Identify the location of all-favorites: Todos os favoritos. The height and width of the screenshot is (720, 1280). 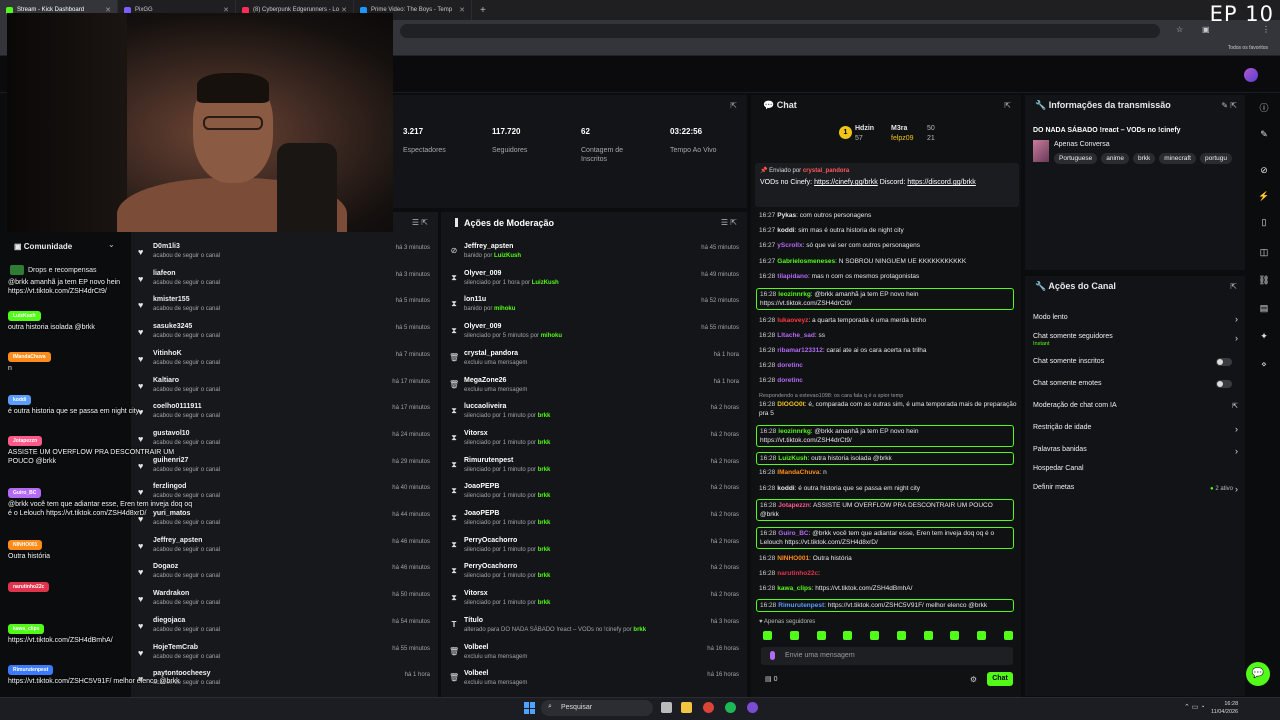
(1248, 48).